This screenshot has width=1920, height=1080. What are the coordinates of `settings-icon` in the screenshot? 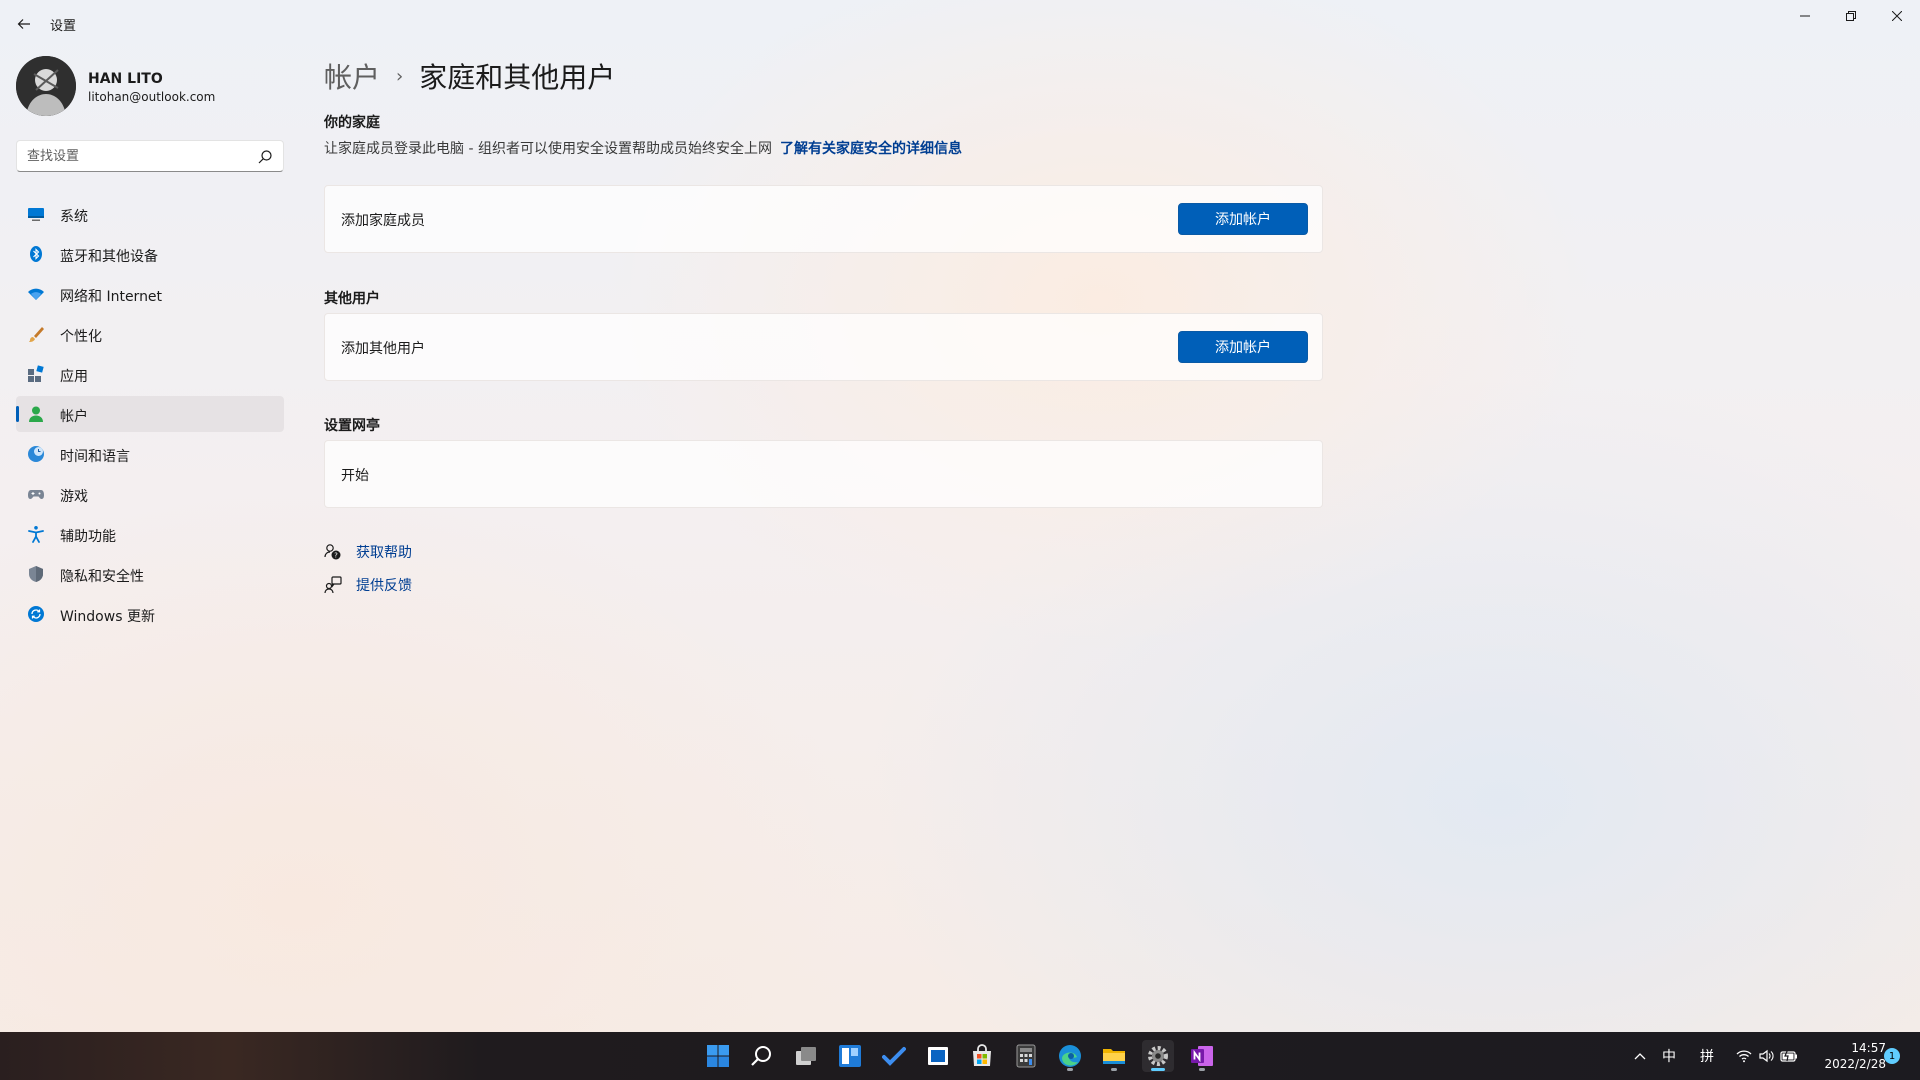 It's located at (1158, 1056).